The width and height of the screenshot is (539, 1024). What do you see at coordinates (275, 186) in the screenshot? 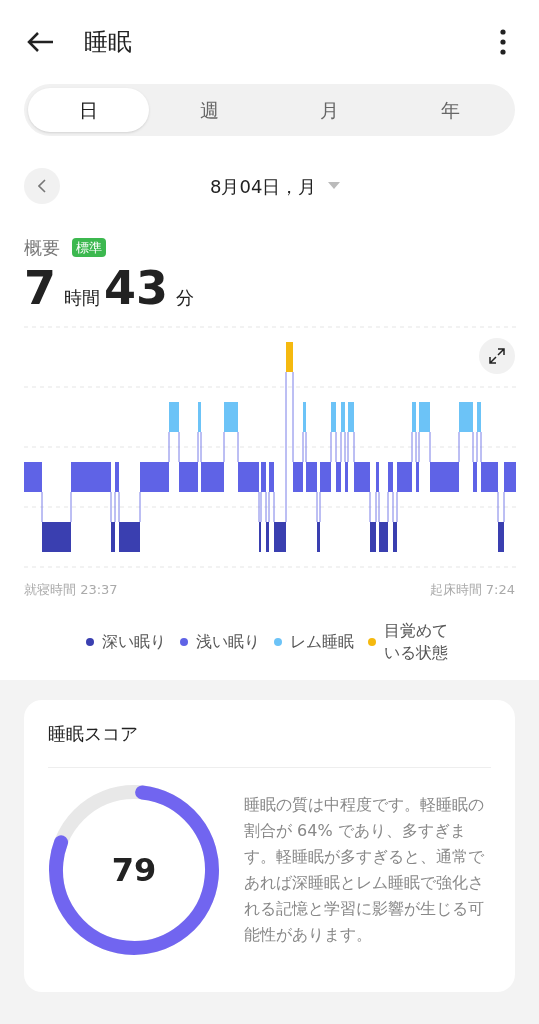
I see `date-selector: 8月04日，月` at bounding box center [275, 186].